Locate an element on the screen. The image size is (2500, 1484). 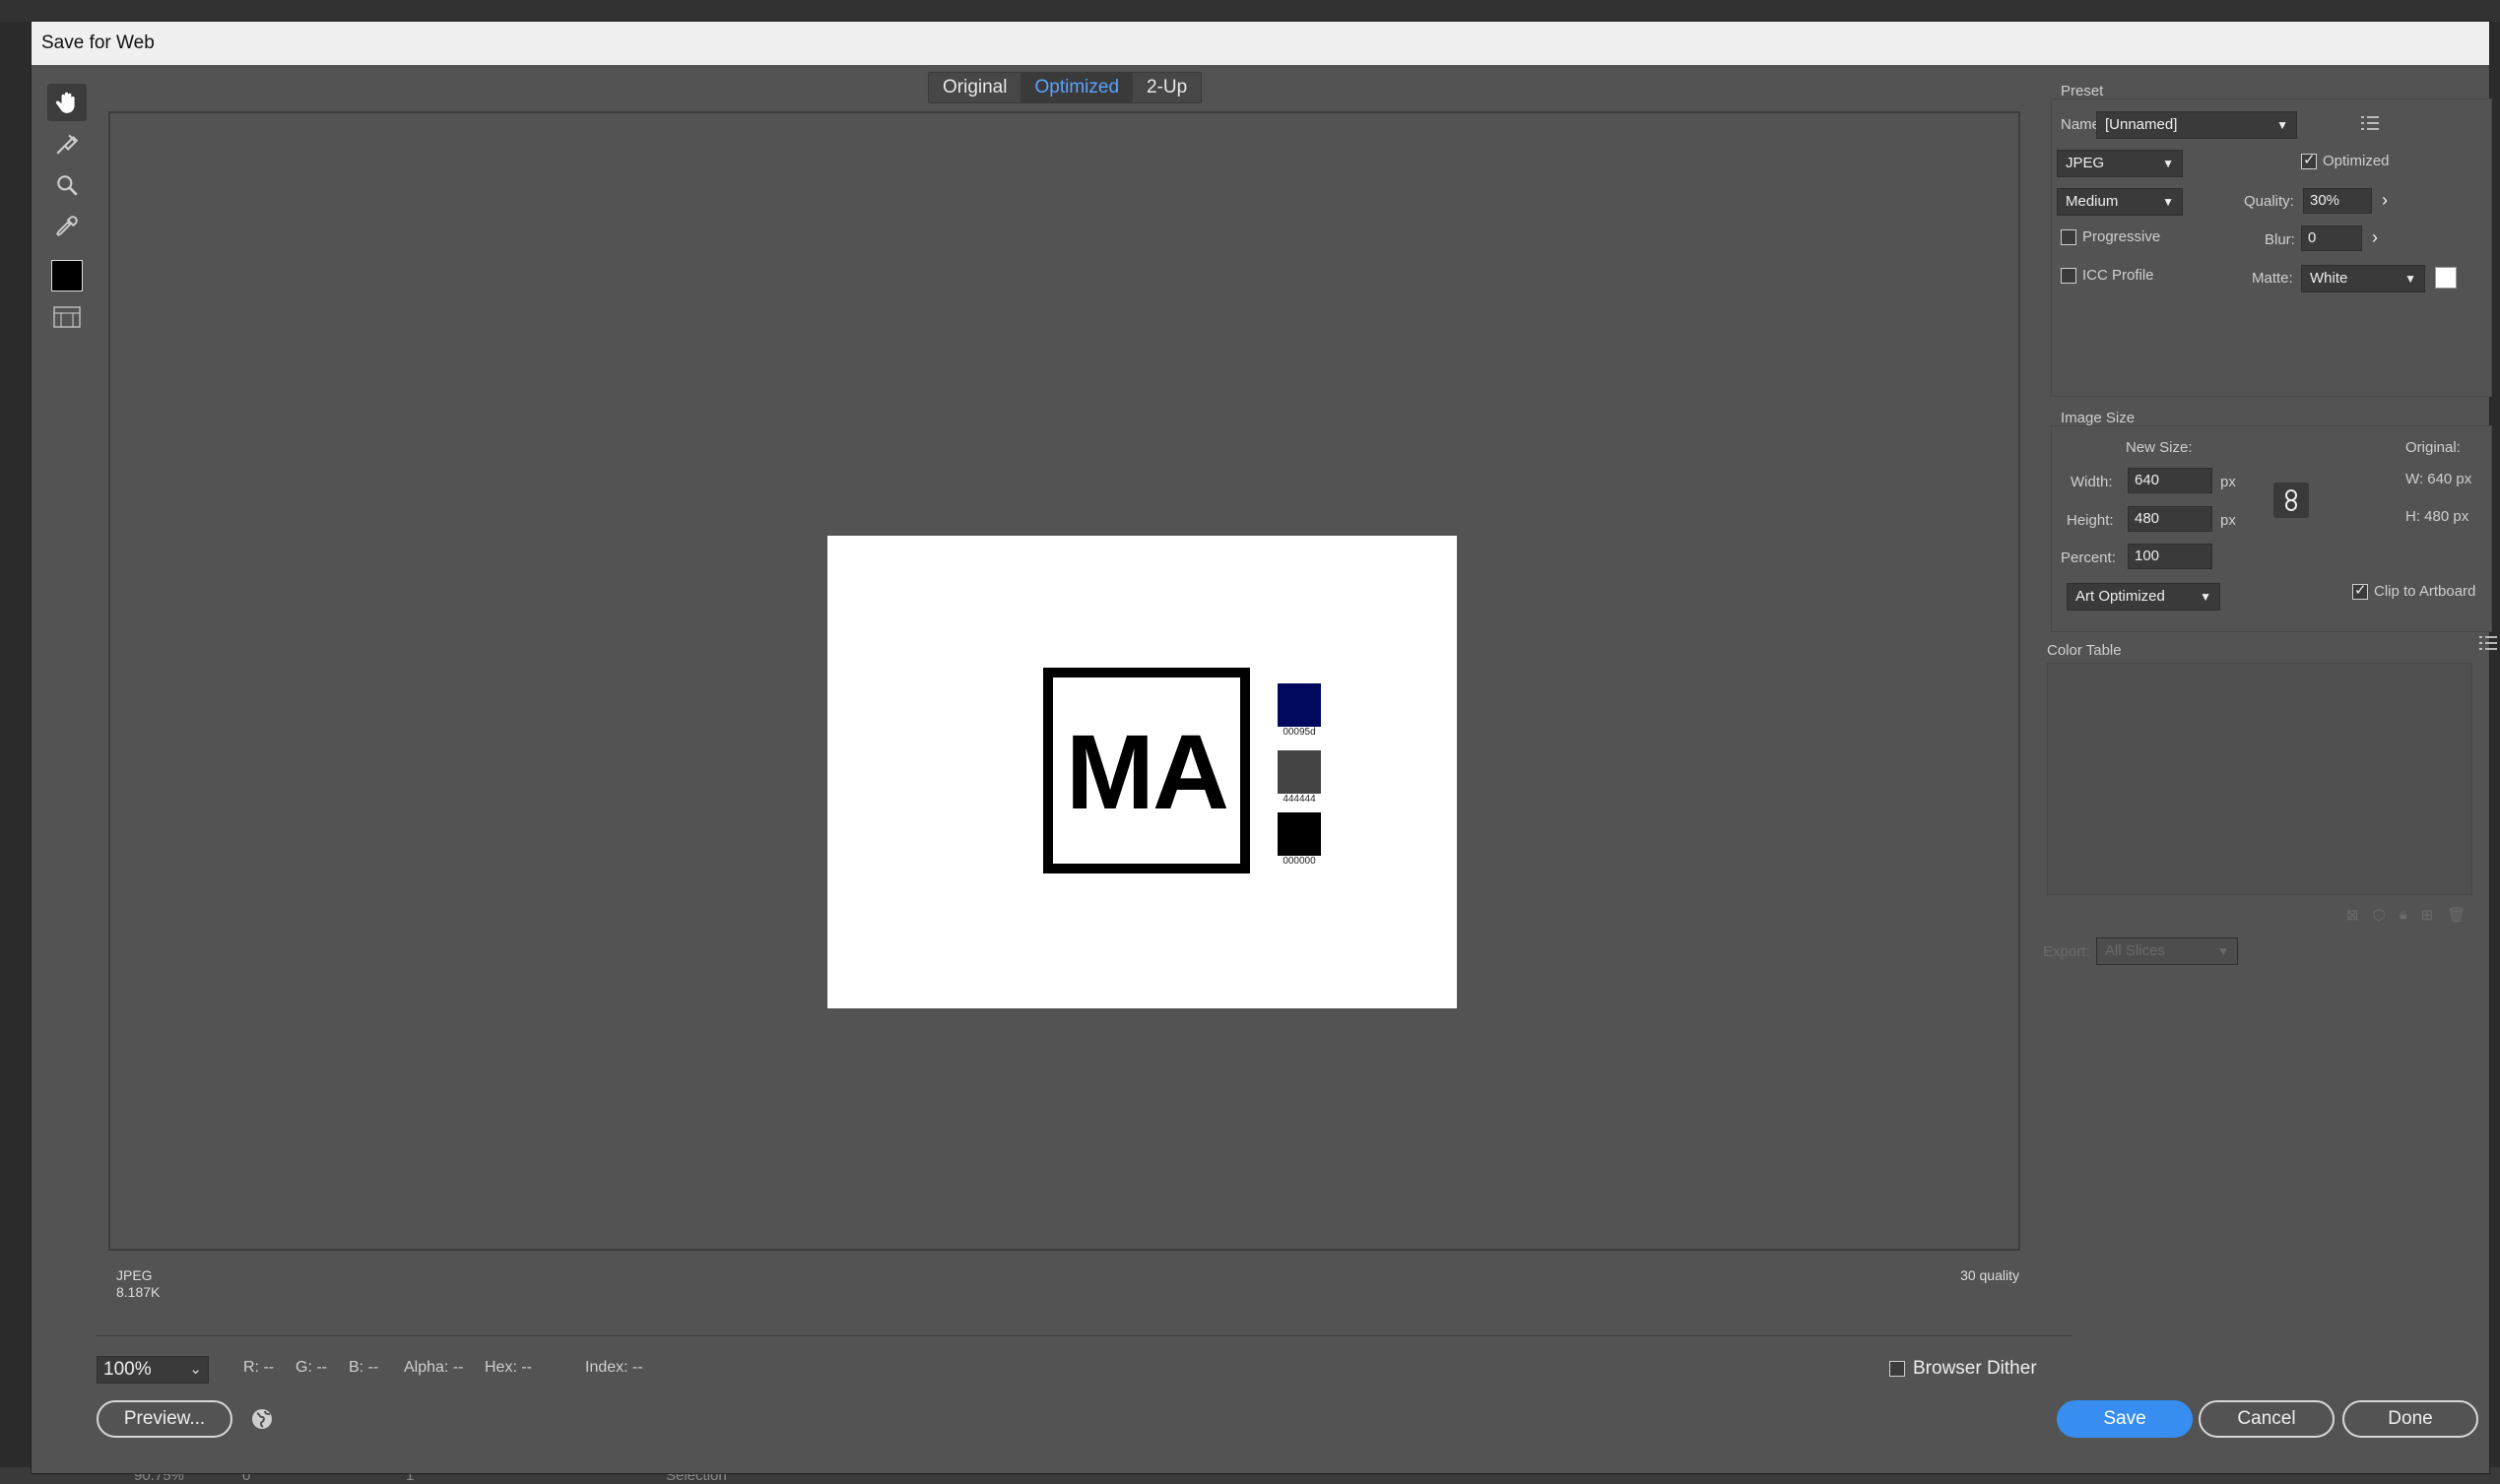
toggle-slices-visibility is located at coordinates (67, 317).